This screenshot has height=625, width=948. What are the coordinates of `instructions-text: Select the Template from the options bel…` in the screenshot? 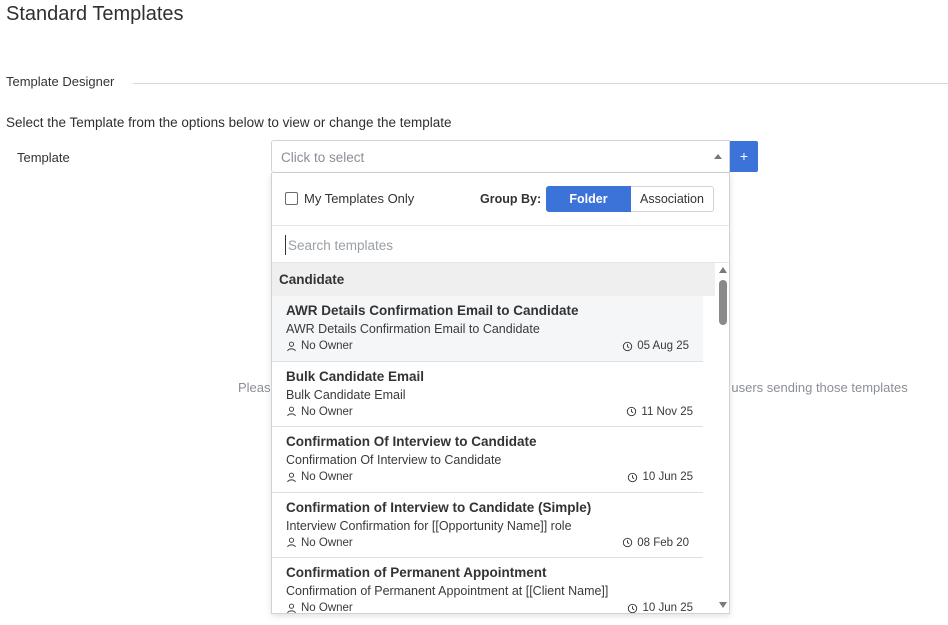 It's located at (229, 122).